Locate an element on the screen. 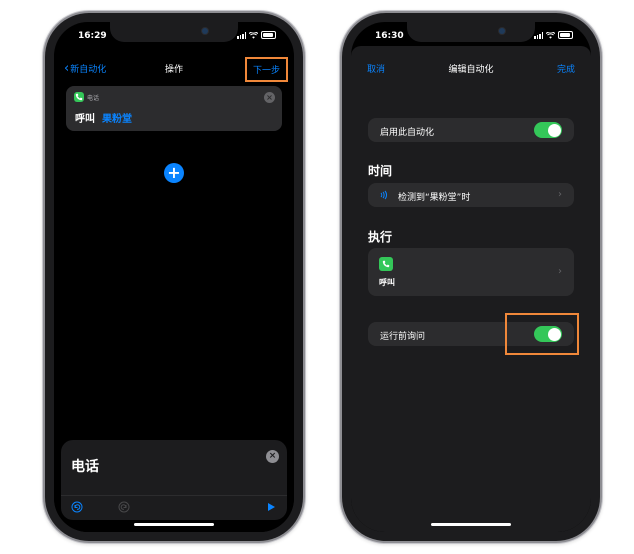 The width and height of the screenshot is (634, 554). redo-icon is located at coordinates (124, 507).